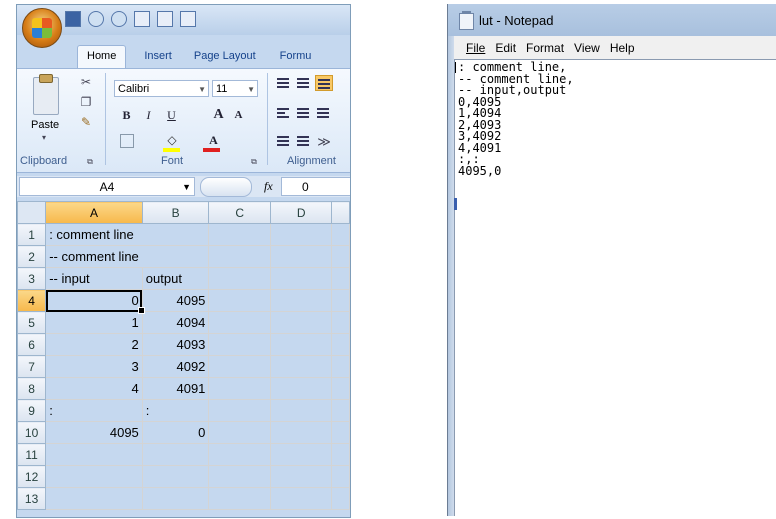  Describe the element at coordinates (283, 114) in the screenshot. I see `align-left-icon` at that location.